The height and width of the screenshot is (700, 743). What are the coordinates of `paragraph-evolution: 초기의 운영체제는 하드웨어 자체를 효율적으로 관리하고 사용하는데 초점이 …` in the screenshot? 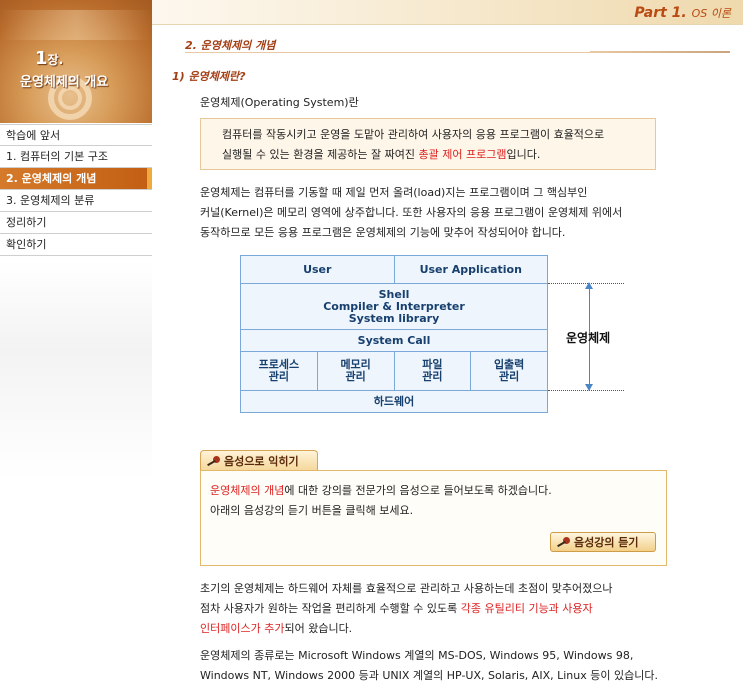 It's located at (406, 608).